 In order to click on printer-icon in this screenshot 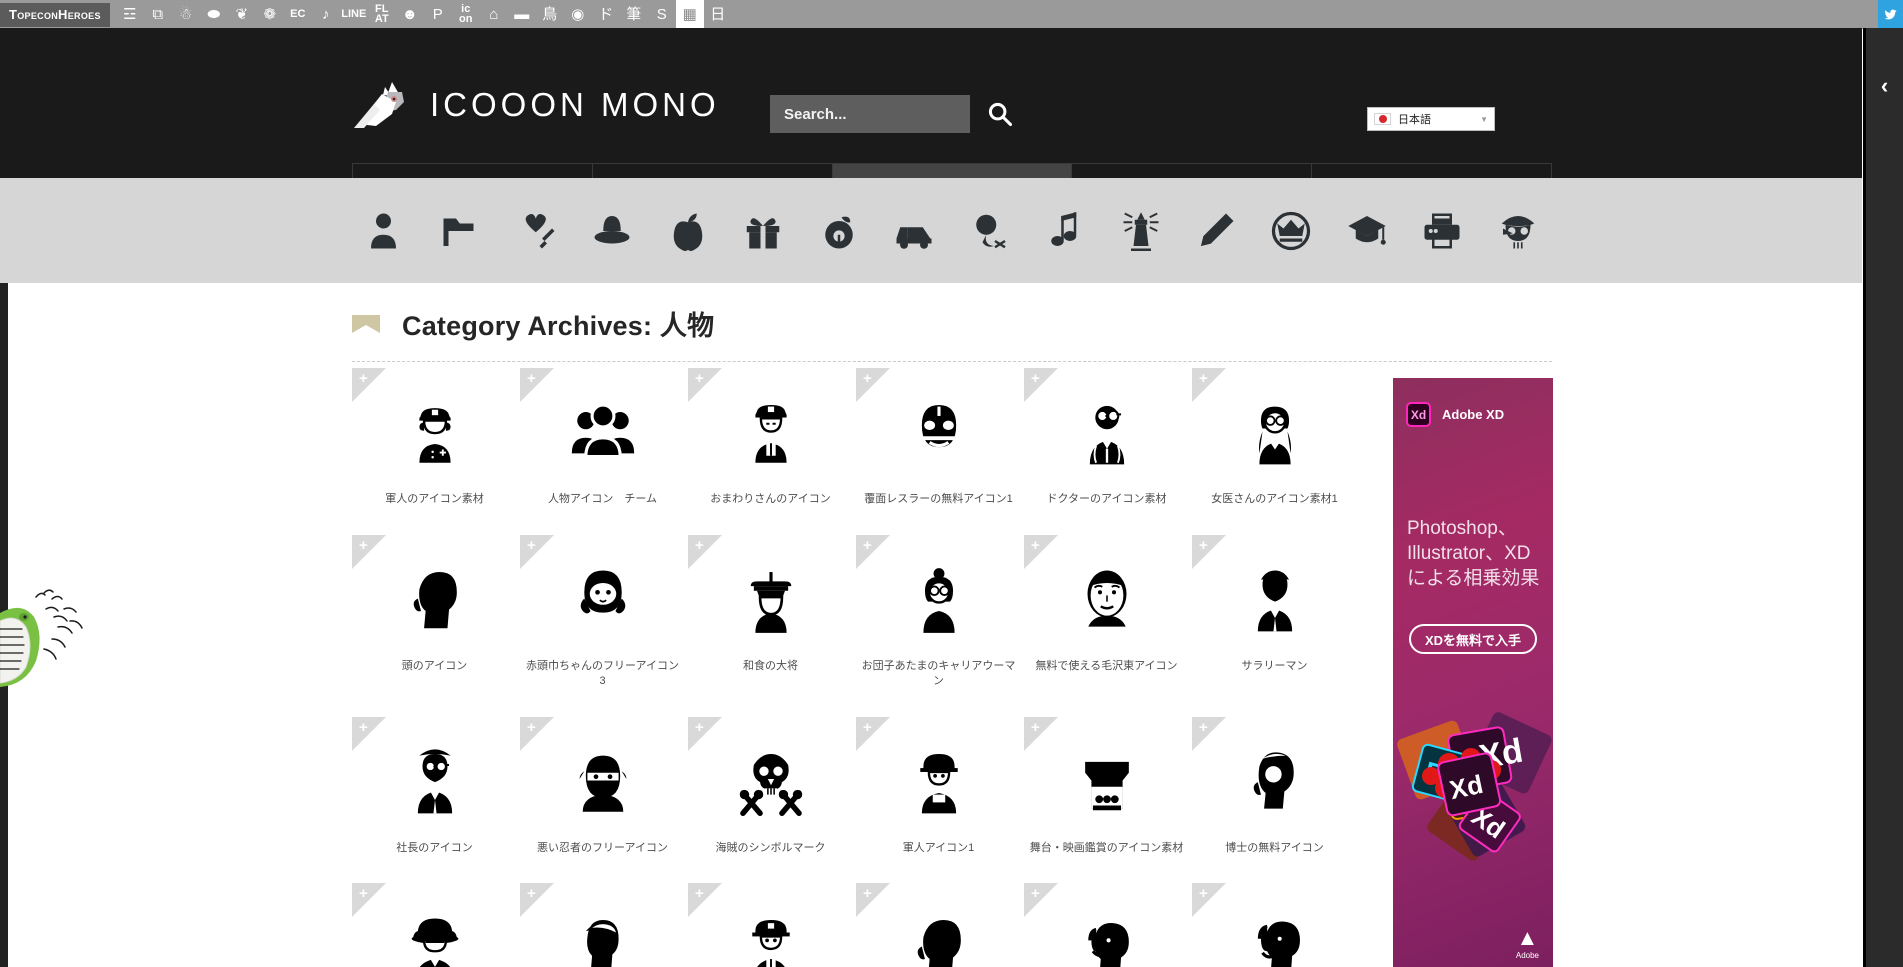, I will do `click(1442, 231)`.